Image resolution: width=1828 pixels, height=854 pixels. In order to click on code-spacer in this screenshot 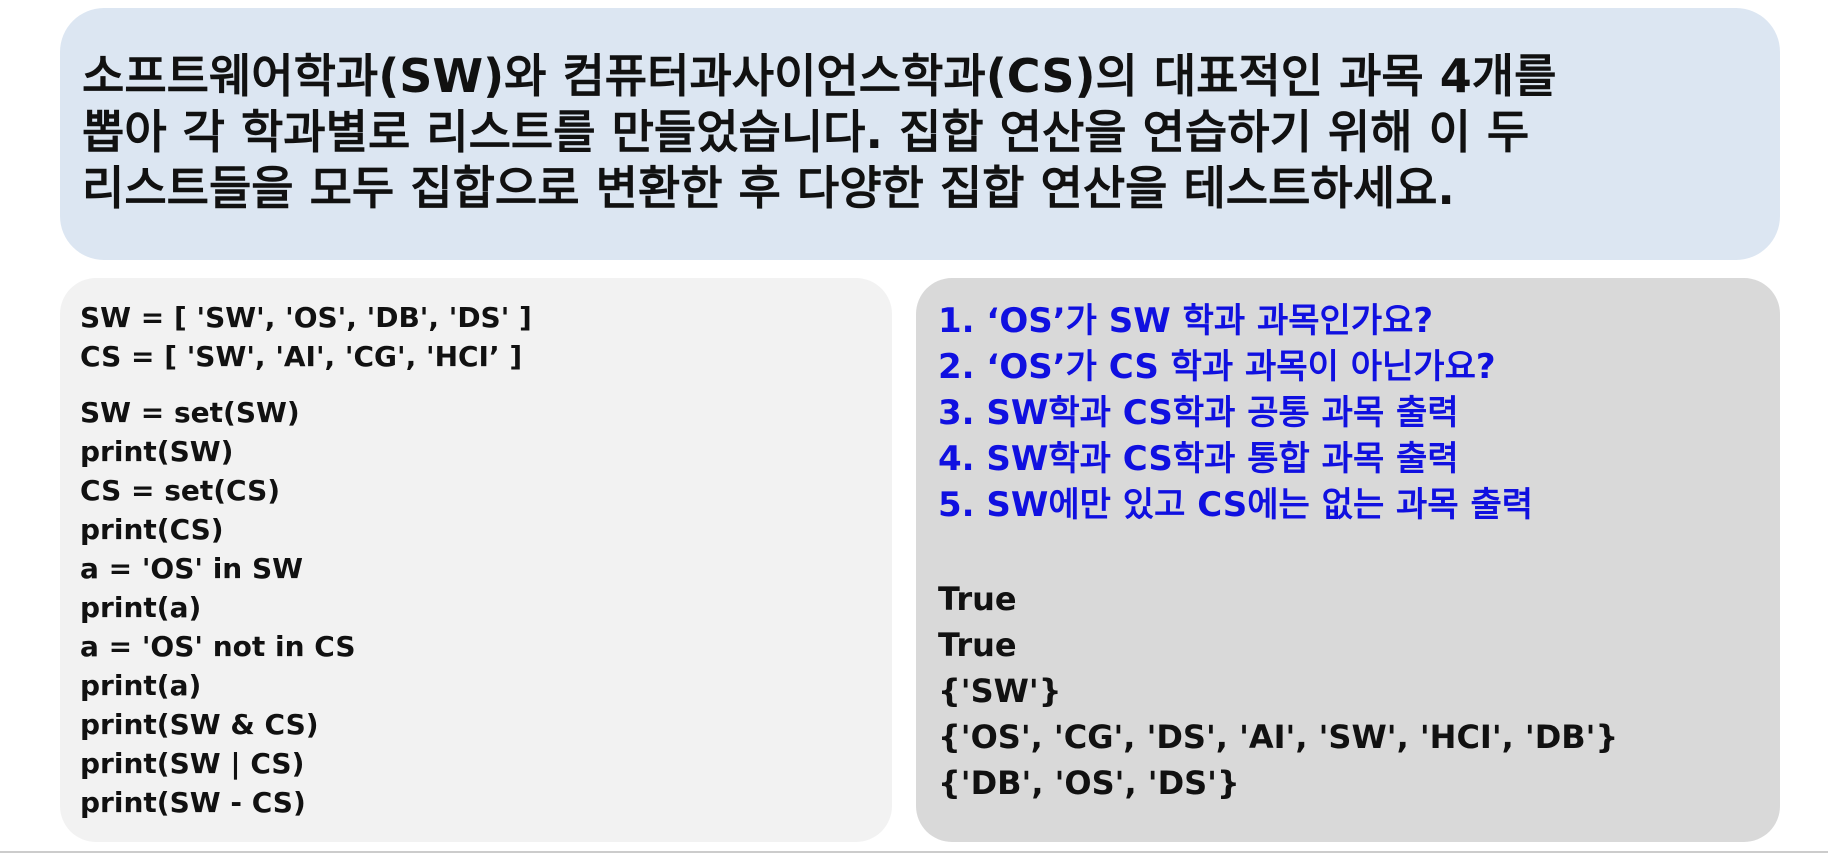, I will do `click(486, 384)`.